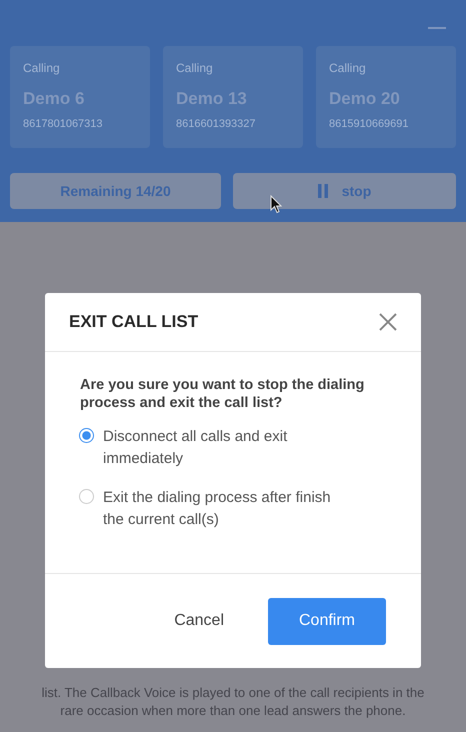 This screenshot has width=466, height=732. Describe the element at coordinates (223, 394) in the screenshot. I see `dialog-question: Are you sure you want to stop the dialing process and exit the call list?` at that location.